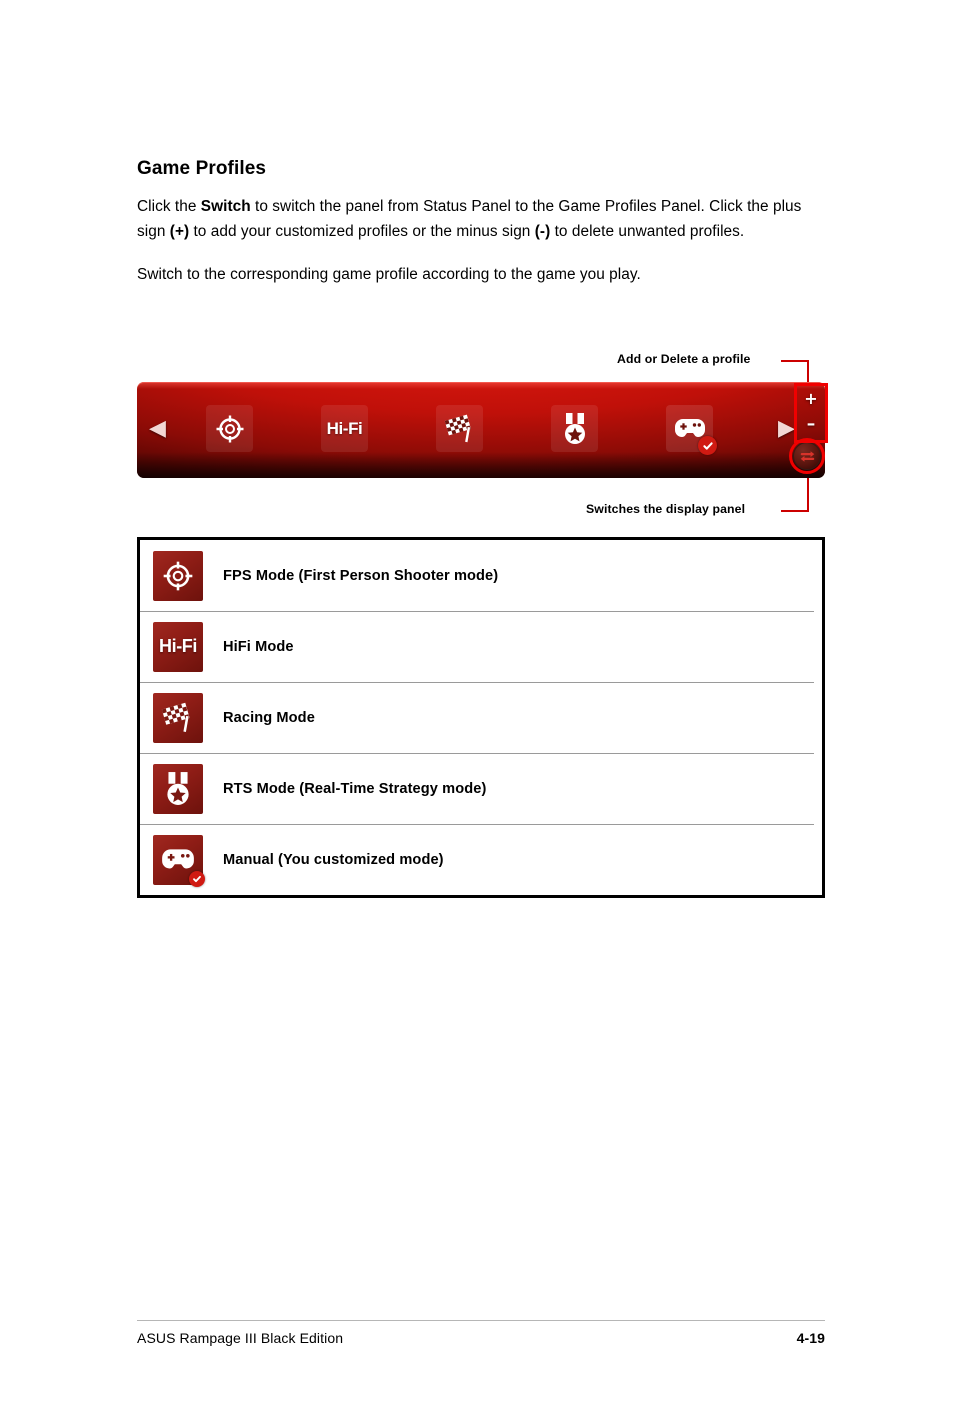  What do you see at coordinates (795, 511) in the screenshot?
I see `leader-line-switch-horizontal` at bounding box center [795, 511].